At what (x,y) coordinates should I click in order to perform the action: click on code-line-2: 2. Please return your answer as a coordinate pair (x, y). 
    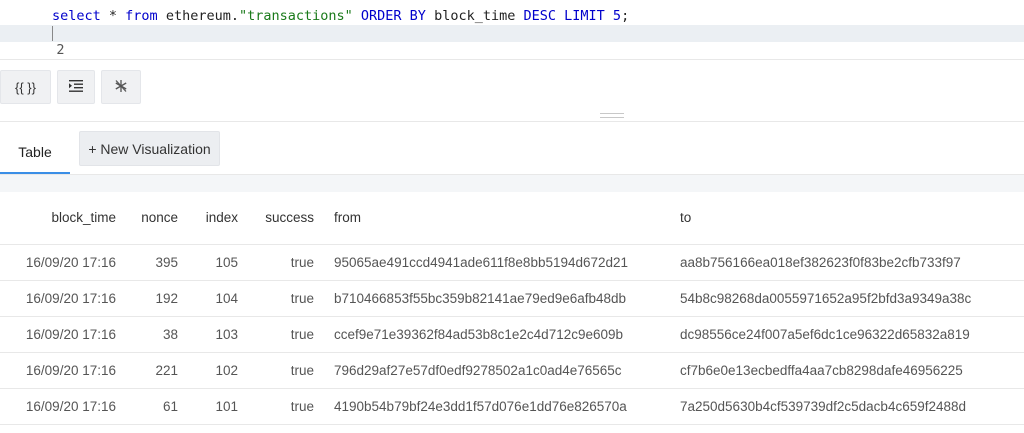
    Looking at the image, I should click on (512, 41).